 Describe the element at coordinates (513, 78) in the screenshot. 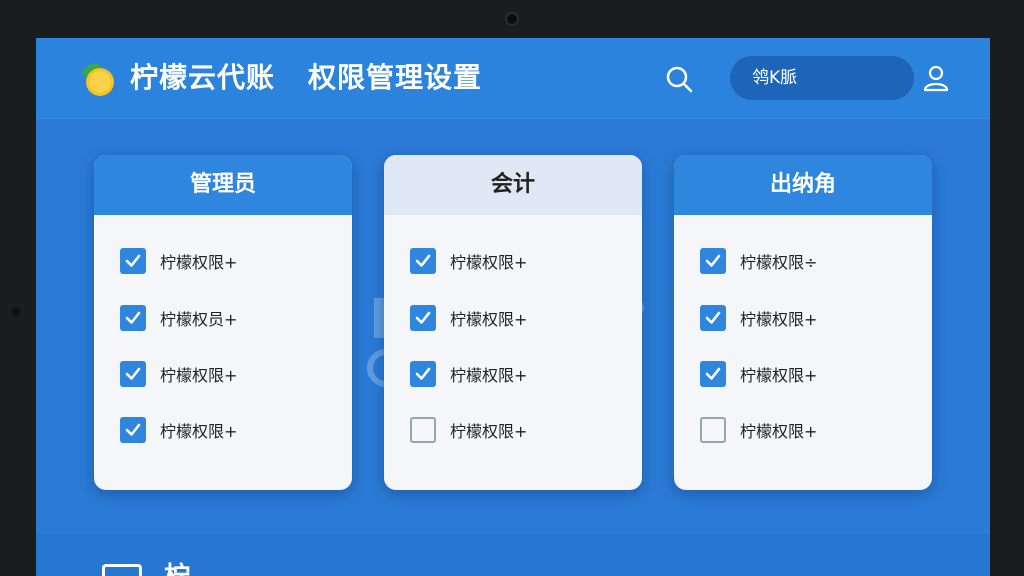

I see `app-header: 柠檬云代账 权限管理设置 鸰K脈` at that location.